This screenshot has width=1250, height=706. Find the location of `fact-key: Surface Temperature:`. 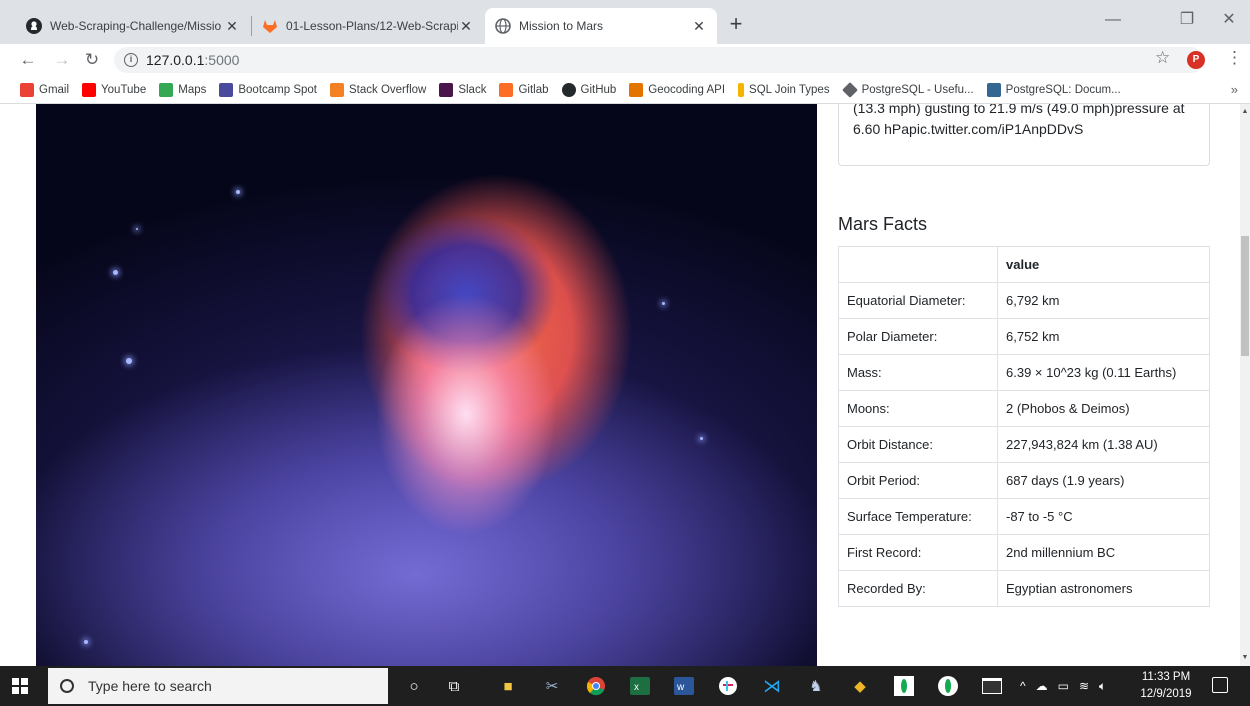

fact-key: Surface Temperature: is located at coordinates (918, 516).